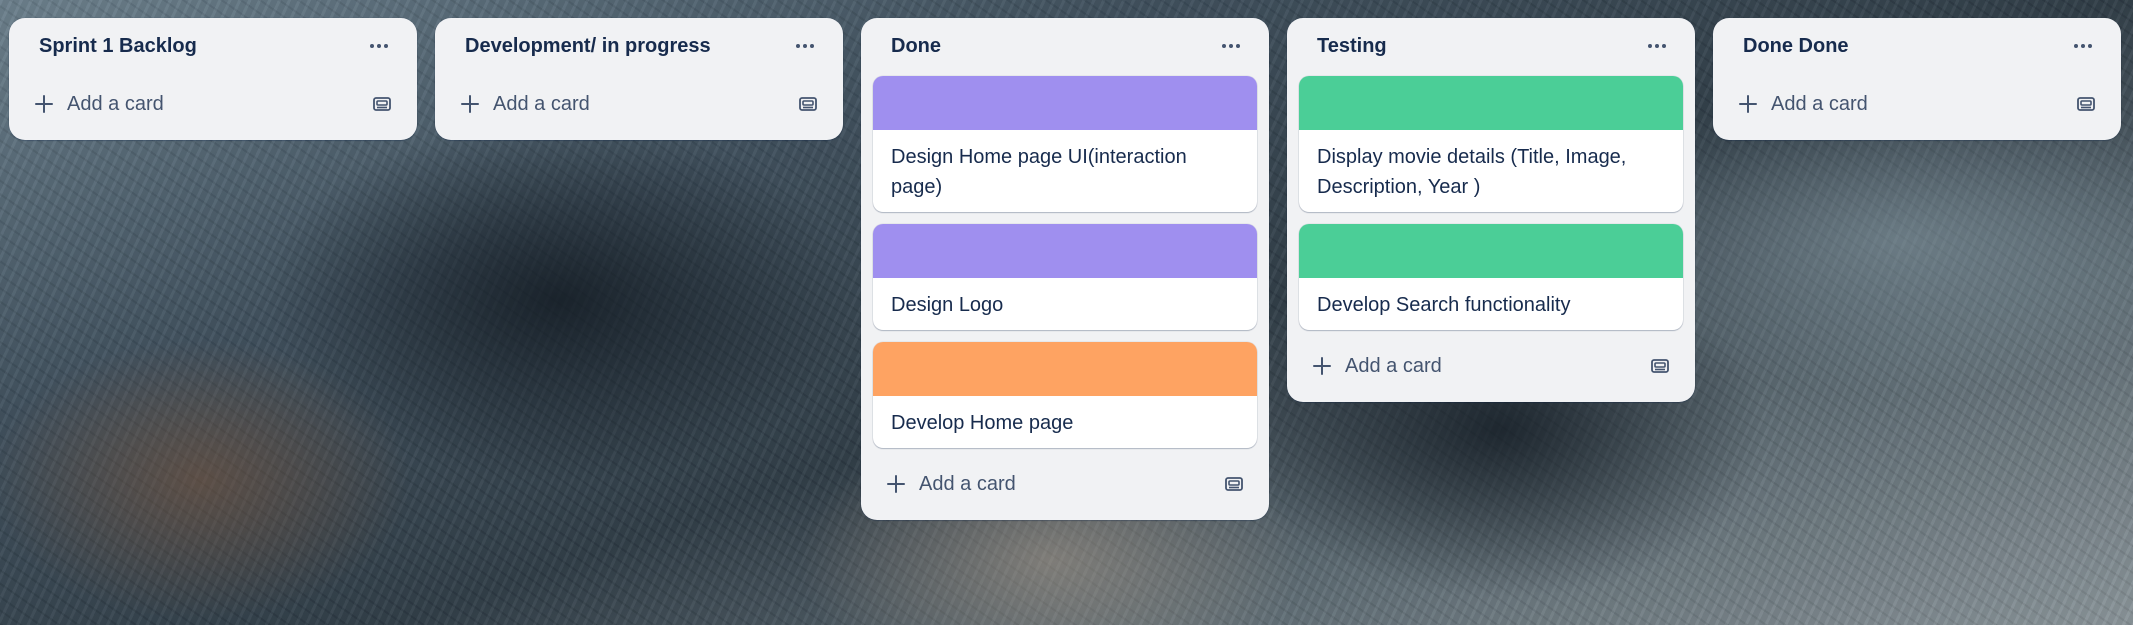 The width and height of the screenshot is (2133, 625). What do you see at coordinates (916, 46) in the screenshot?
I see `list-title: Done` at bounding box center [916, 46].